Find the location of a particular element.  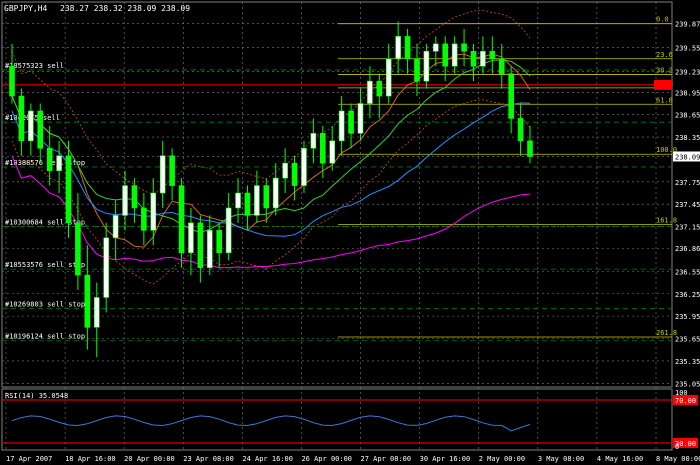

time-tick-label: 4 May 16:00 is located at coordinates (620, 459).